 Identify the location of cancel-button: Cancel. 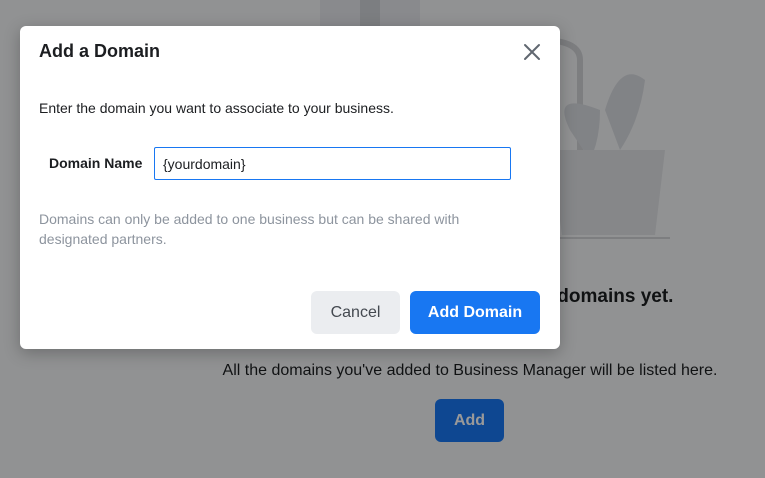
(355, 312).